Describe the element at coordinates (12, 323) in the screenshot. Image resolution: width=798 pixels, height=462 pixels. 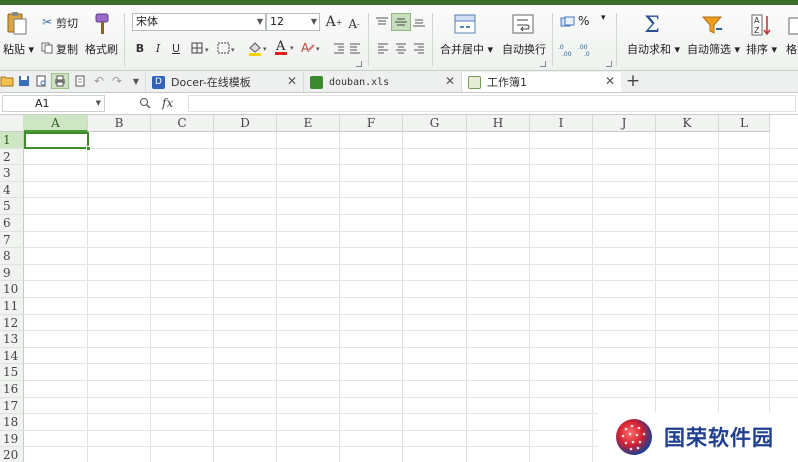
I see `row-header-12: 12` at that location.